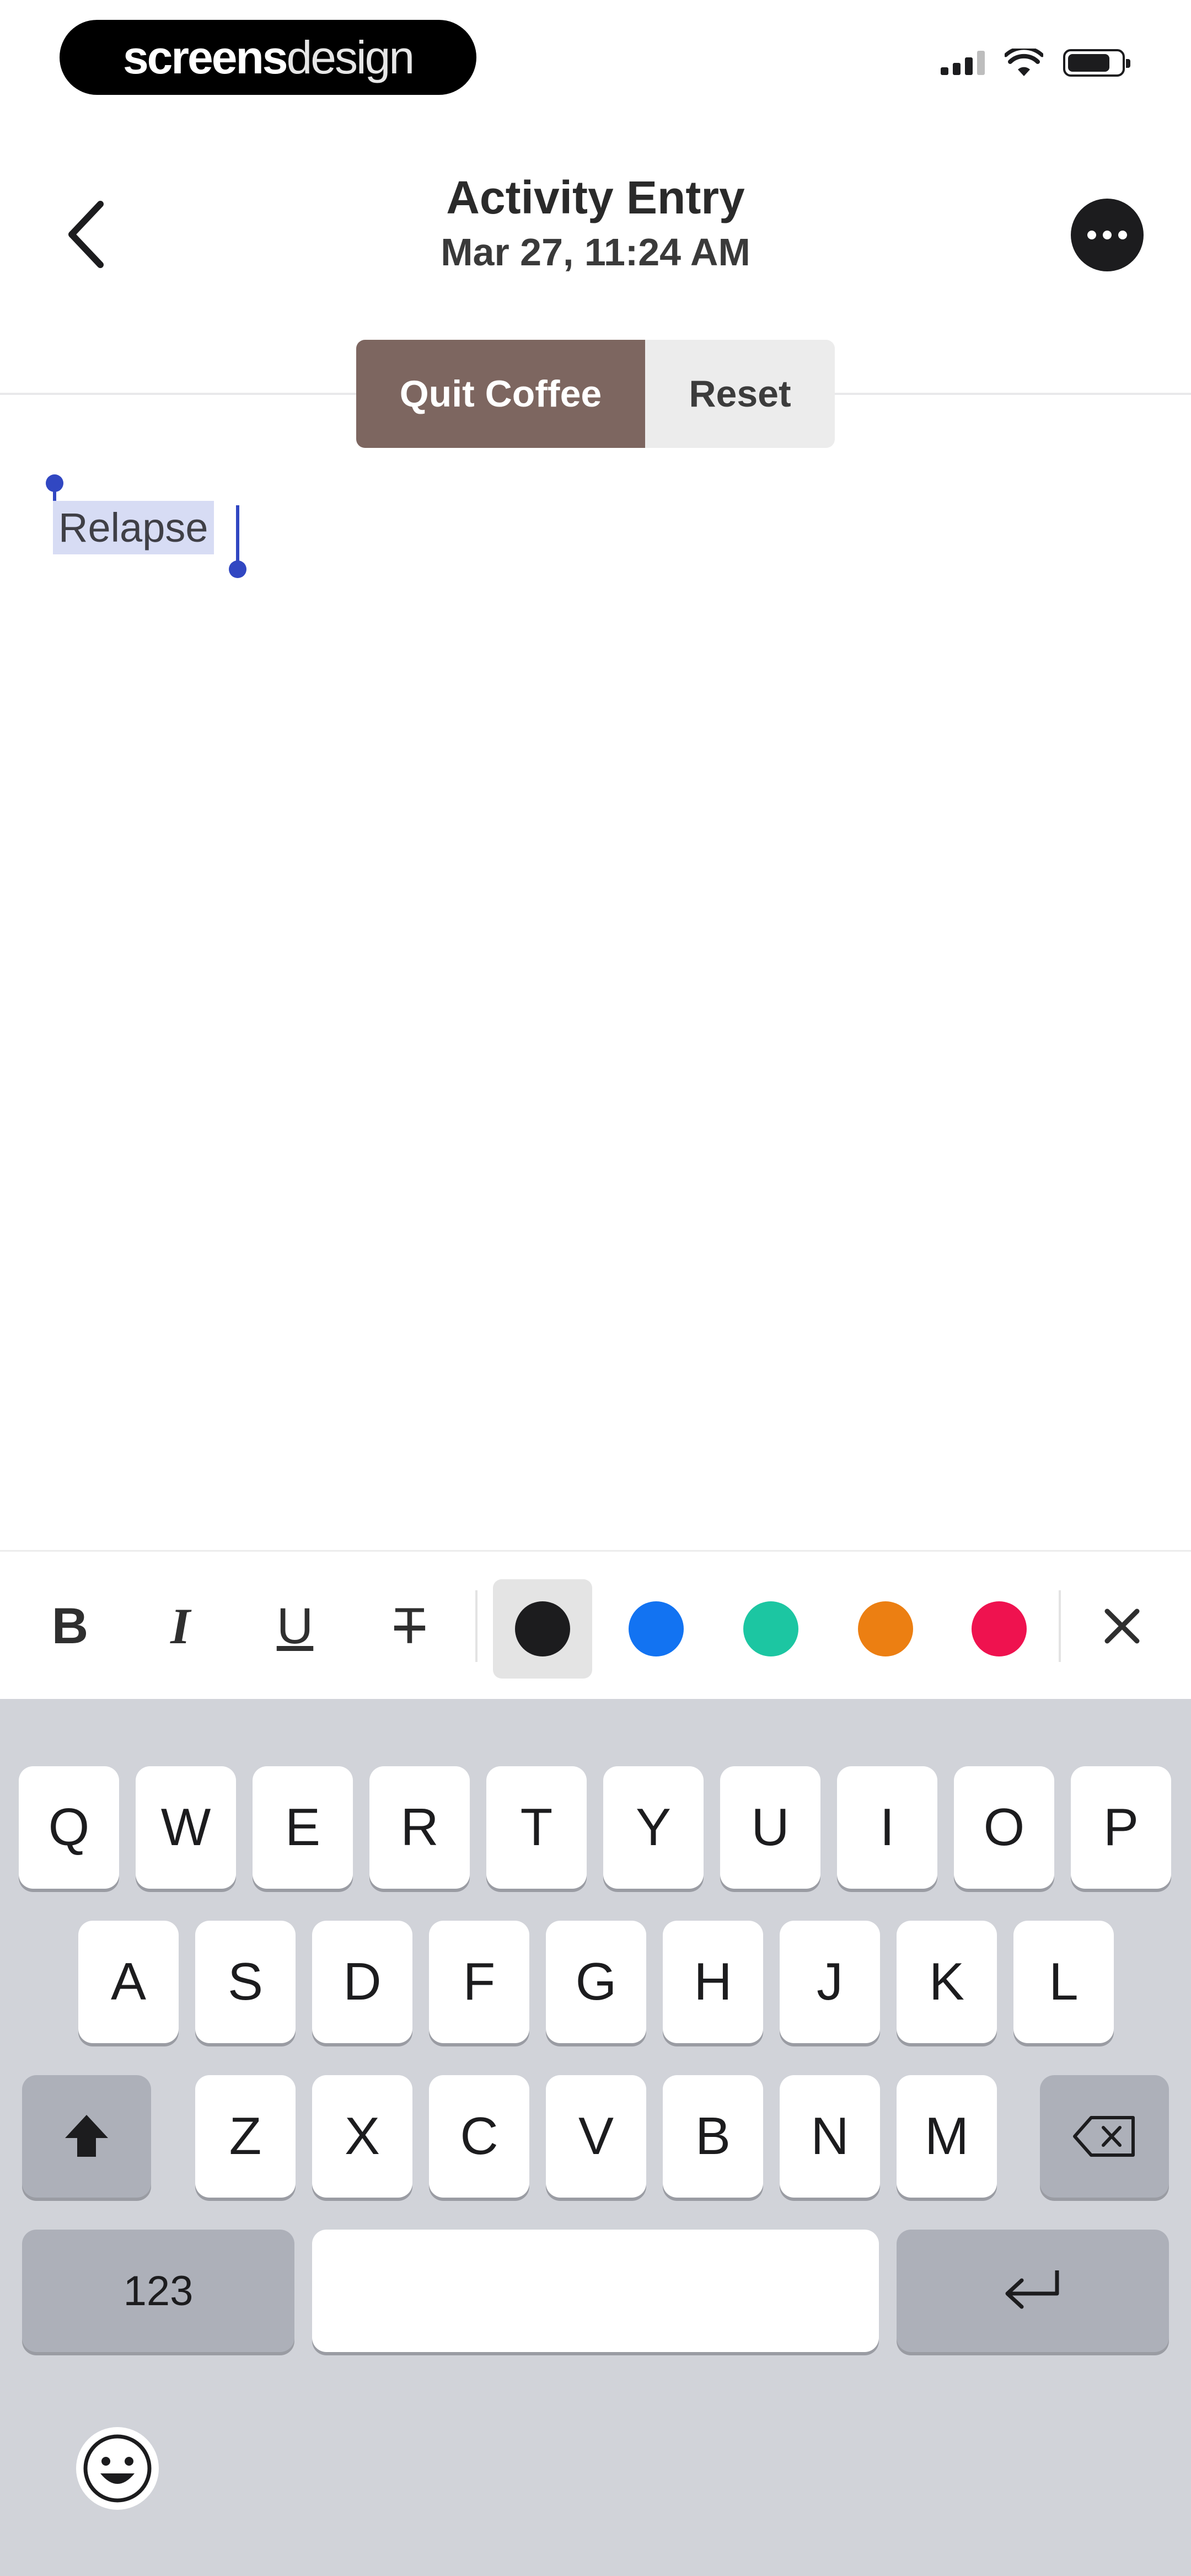 The height and width of the screenshot is (2576, 1191). What do you see at coordinates (1024, 62) in the screenshot?
I see `wifi-icon` at bounding box center [1024, 62].